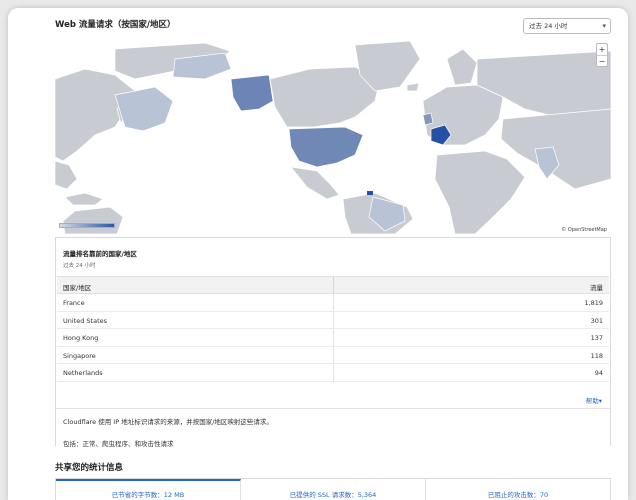 The width and height of the screenshot is (636, 500). Describe the element at coordinates (600, 401) in the screenshot. I see `caret-down-icon: ▾` at that location.